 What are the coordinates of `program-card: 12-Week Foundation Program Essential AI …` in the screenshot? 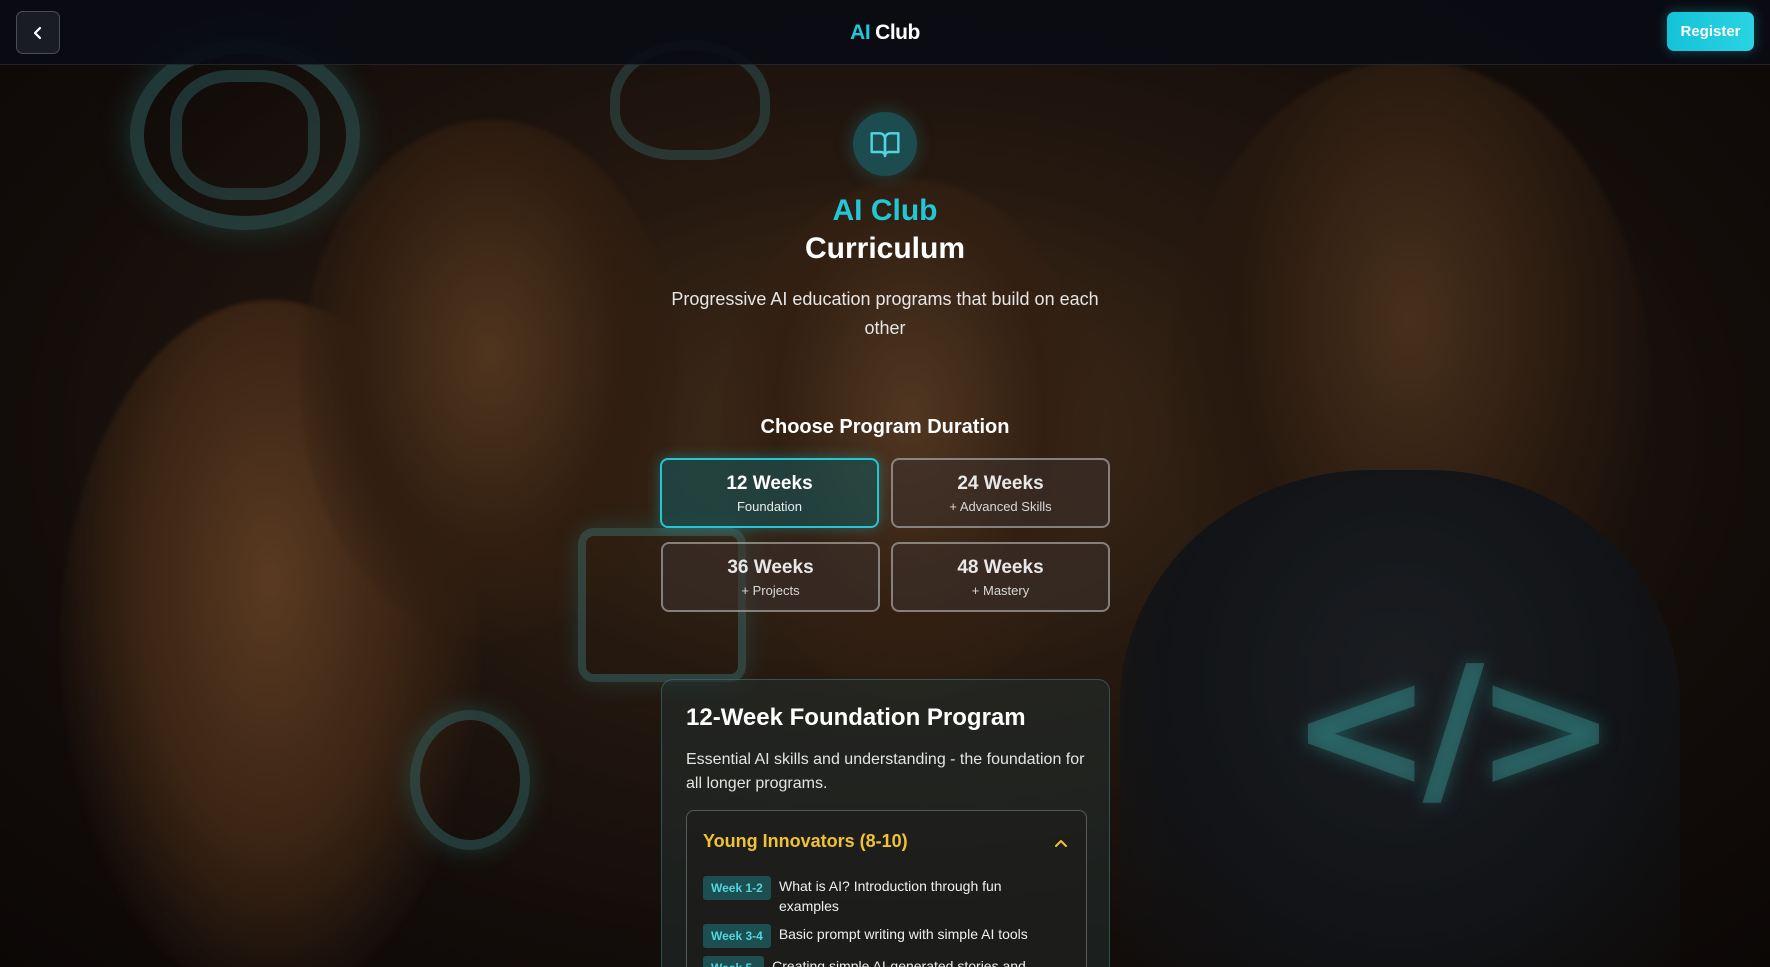 It's located at (885, 823).